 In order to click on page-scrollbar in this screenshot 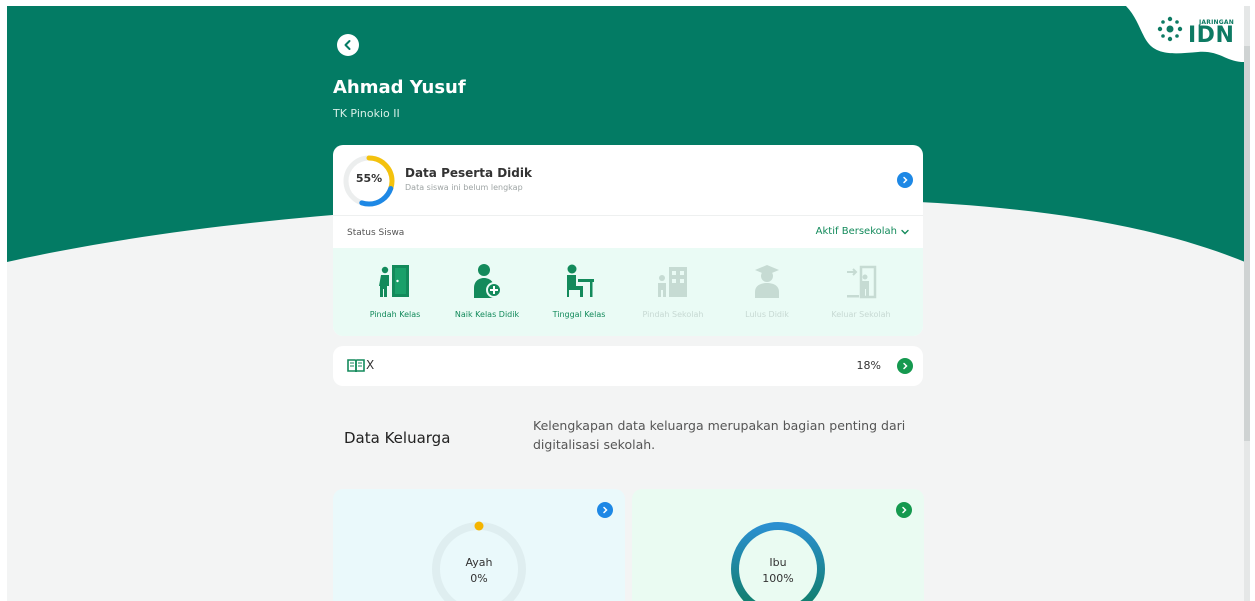, I will do `click(1247, 303)`.